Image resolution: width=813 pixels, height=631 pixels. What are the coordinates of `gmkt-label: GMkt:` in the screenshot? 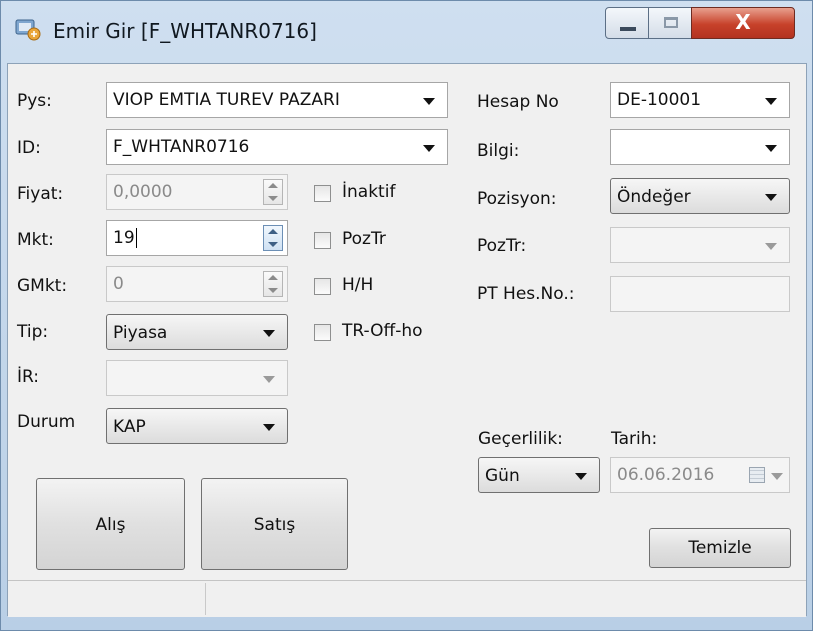 It's located at (42, 286).